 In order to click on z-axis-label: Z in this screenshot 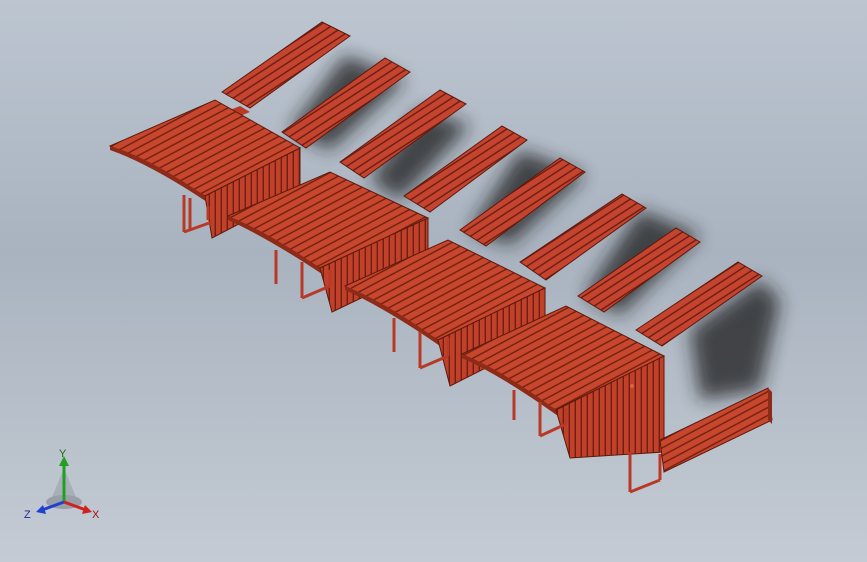, I will do `click(27, 515)`.